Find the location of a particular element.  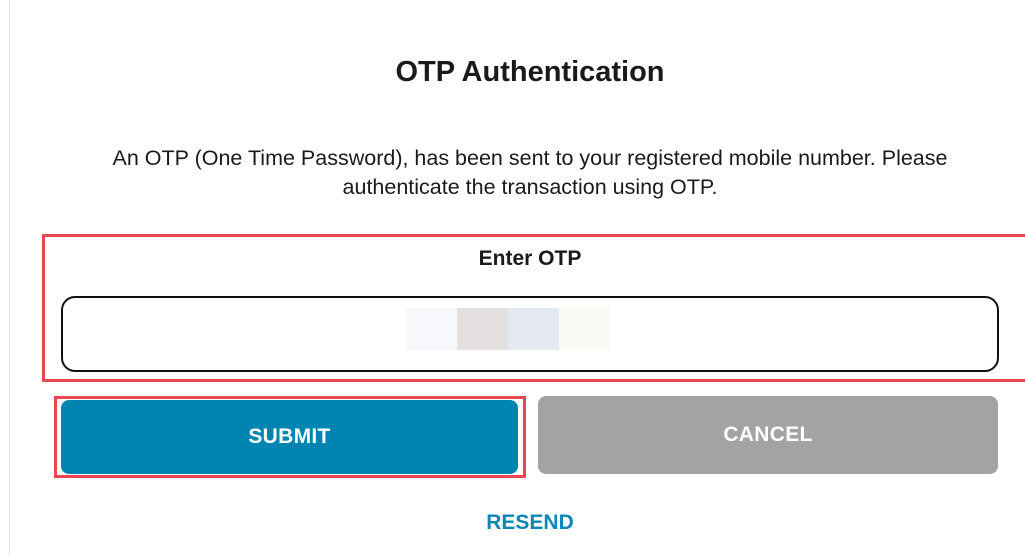

page-title: OTP Authentication is located at coordinates (530, 72).